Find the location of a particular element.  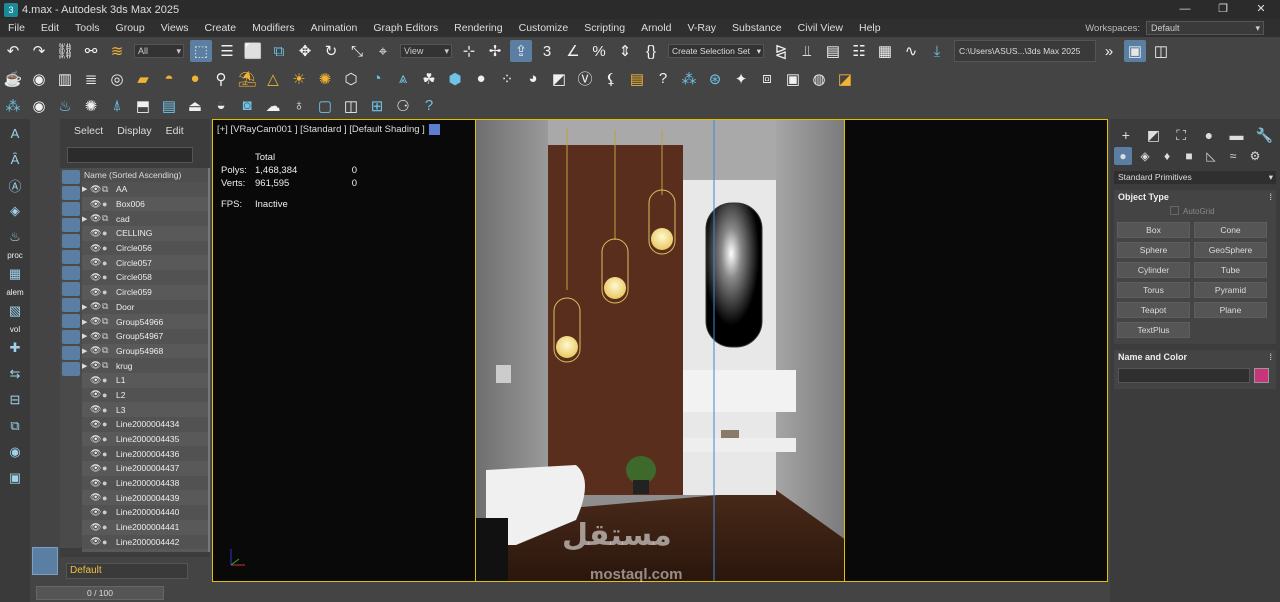

arnold-photometric-icon: ⍋ is located at coordinates (117, 106).